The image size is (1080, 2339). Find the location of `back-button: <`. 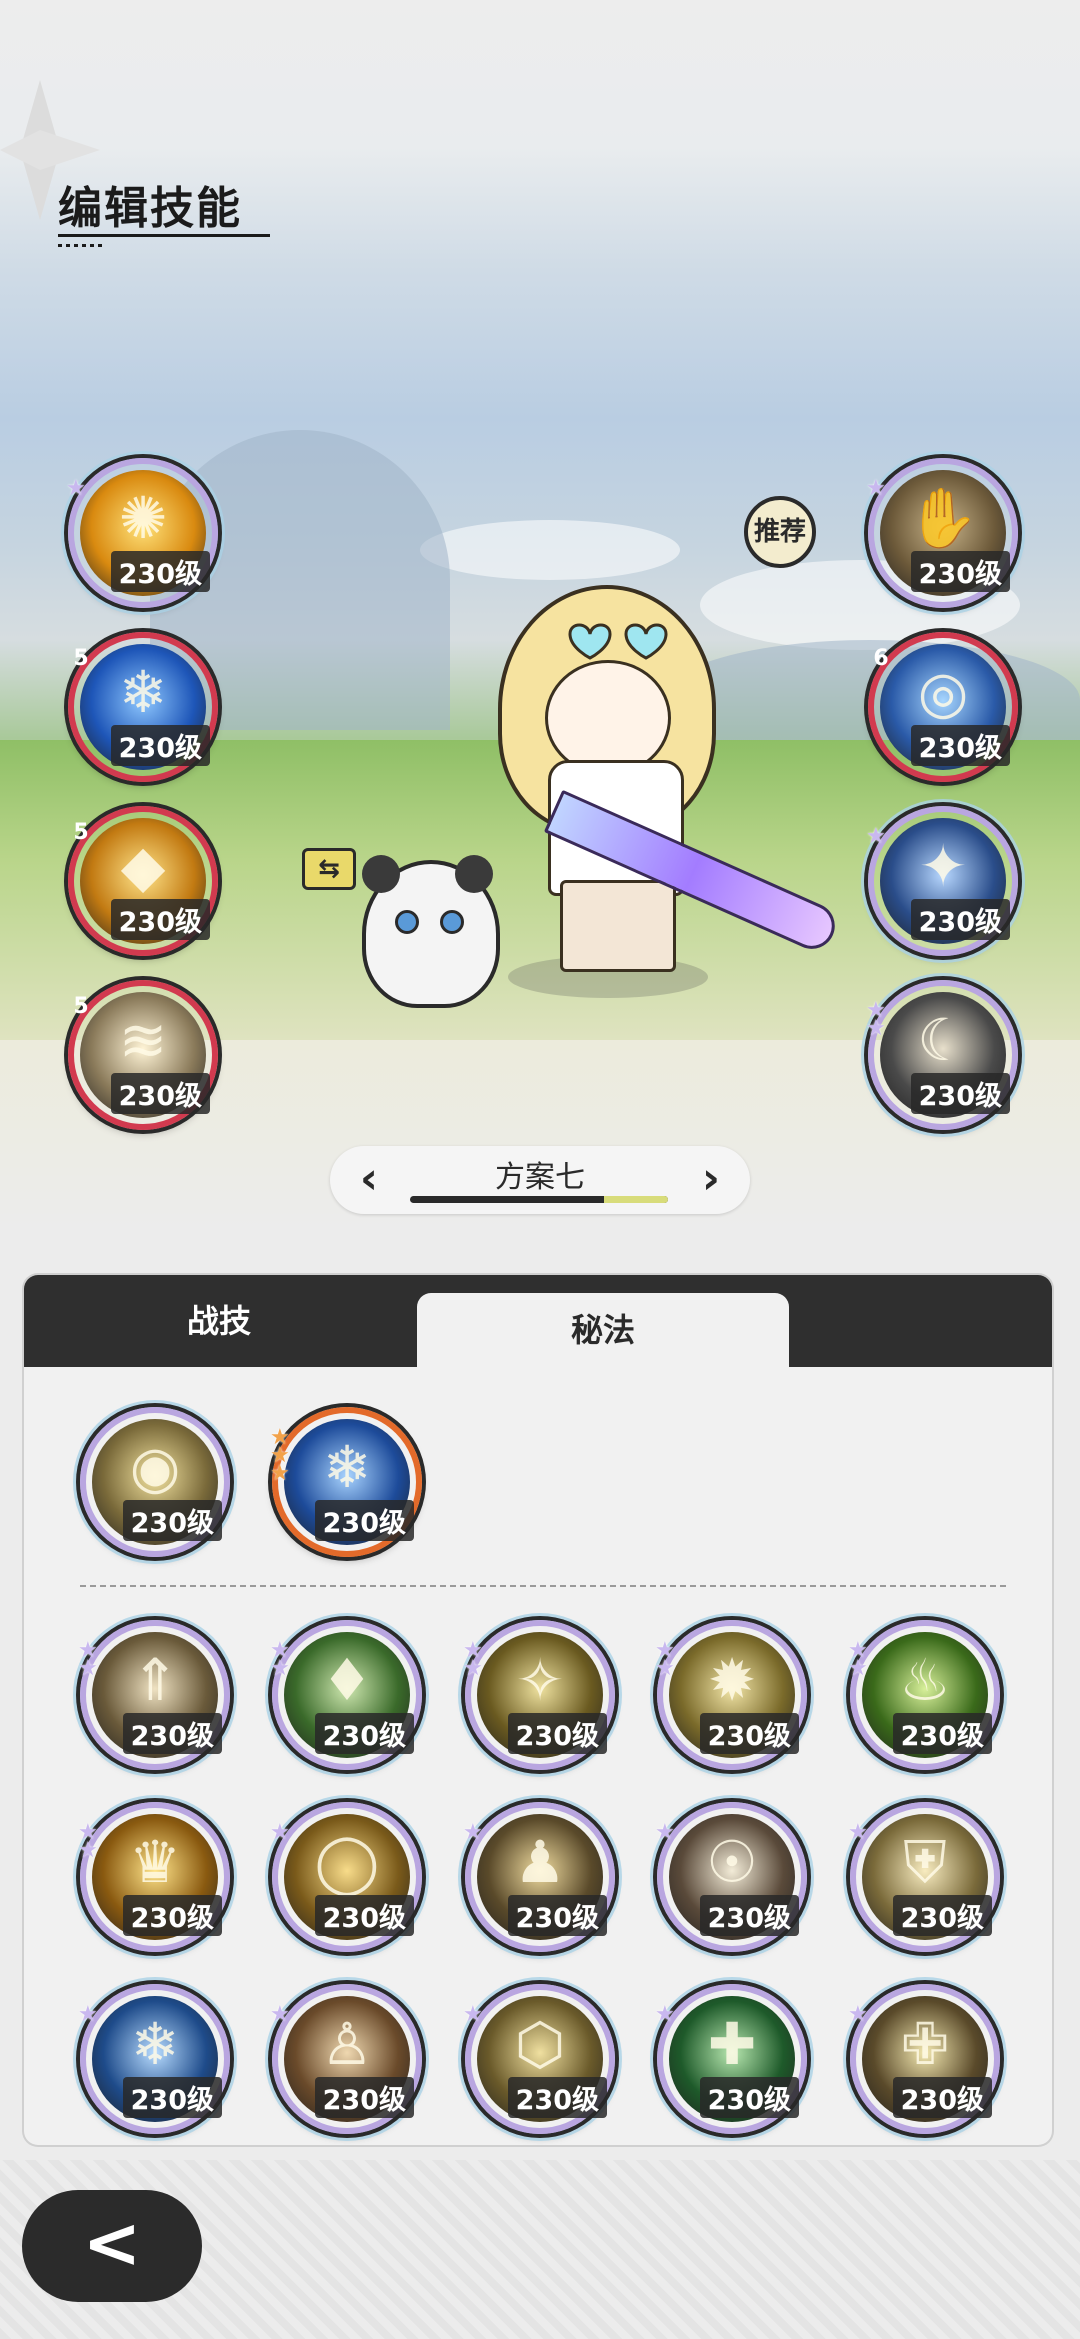

back-button: < is located at coordinates (112, 2246).